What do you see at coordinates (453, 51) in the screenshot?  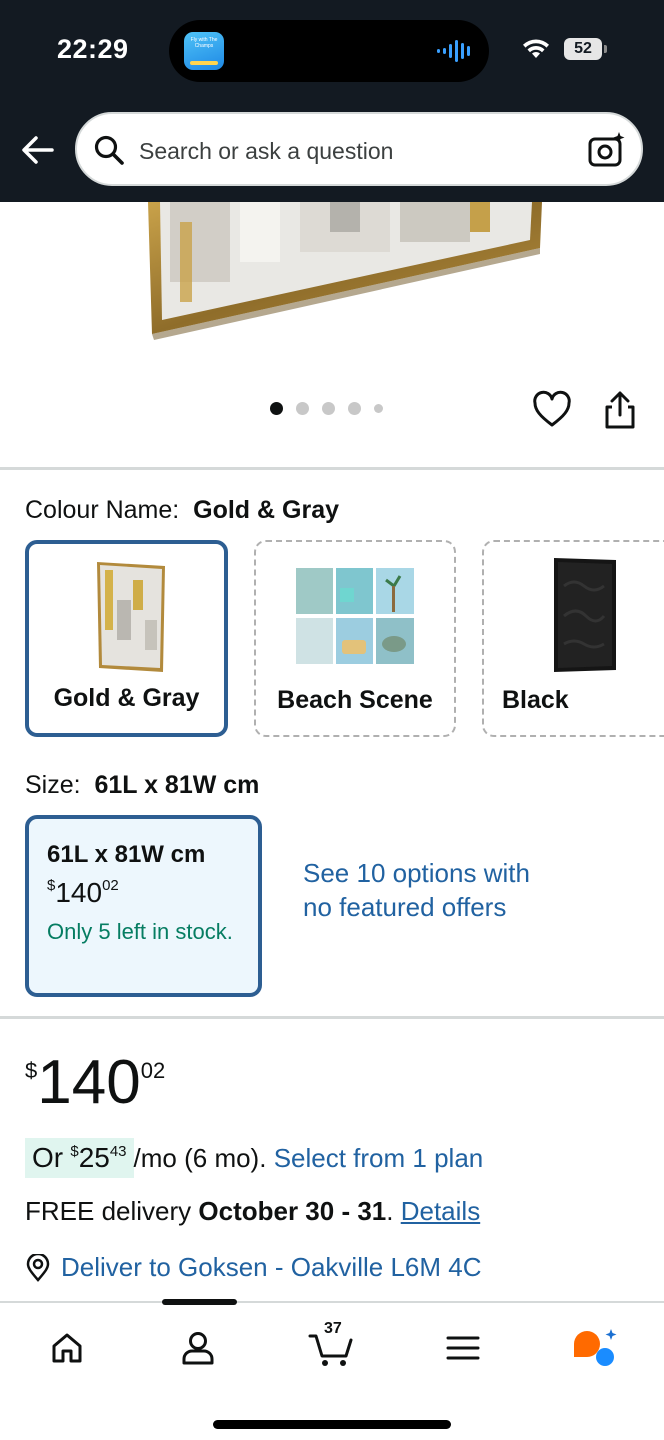 I see `audio-wave-icon` at bounding box center [453, 51].